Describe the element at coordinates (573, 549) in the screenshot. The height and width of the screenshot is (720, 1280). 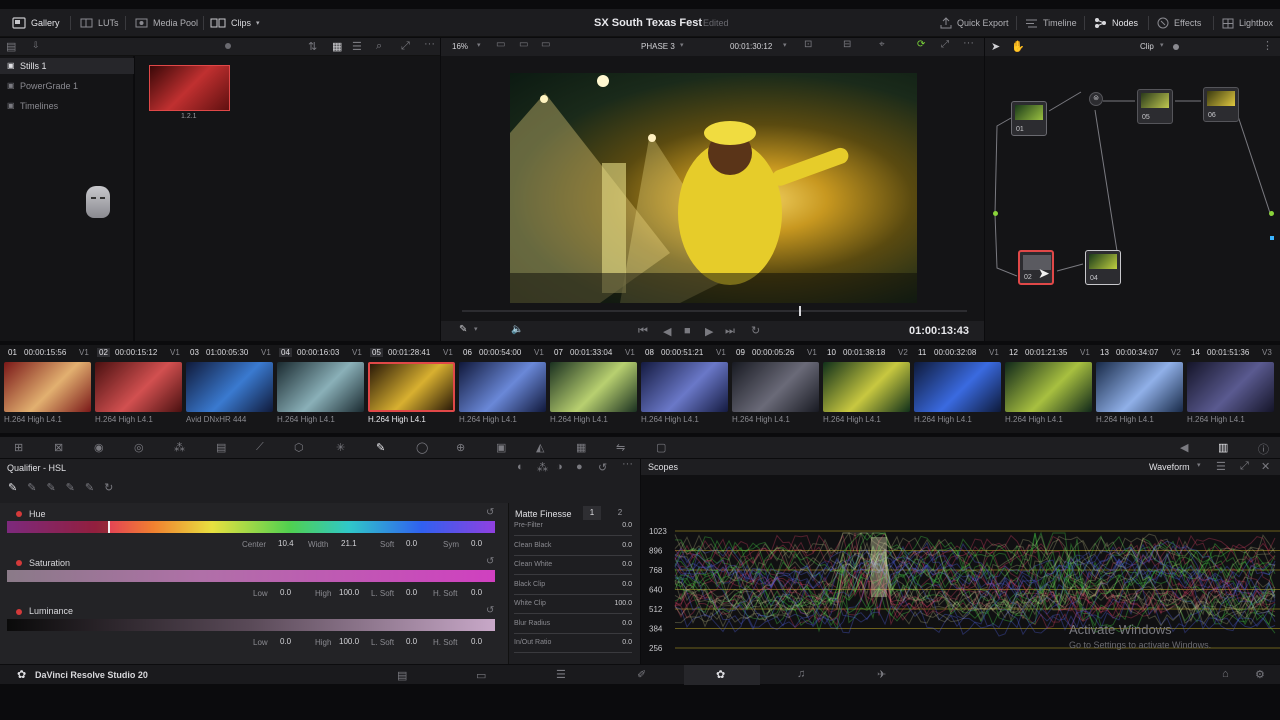
I see `matte-finesse-row: Clean Black 0.0` at that location.